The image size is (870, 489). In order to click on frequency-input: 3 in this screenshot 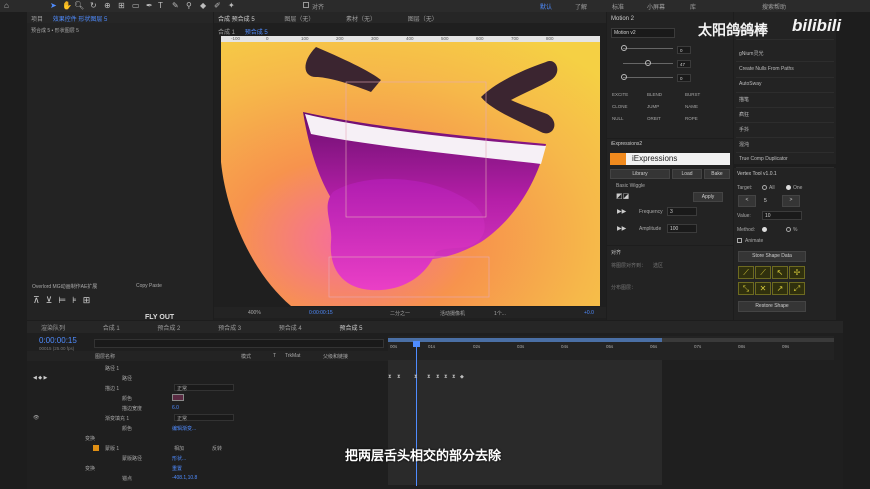, I will do `click(682, 211)`.